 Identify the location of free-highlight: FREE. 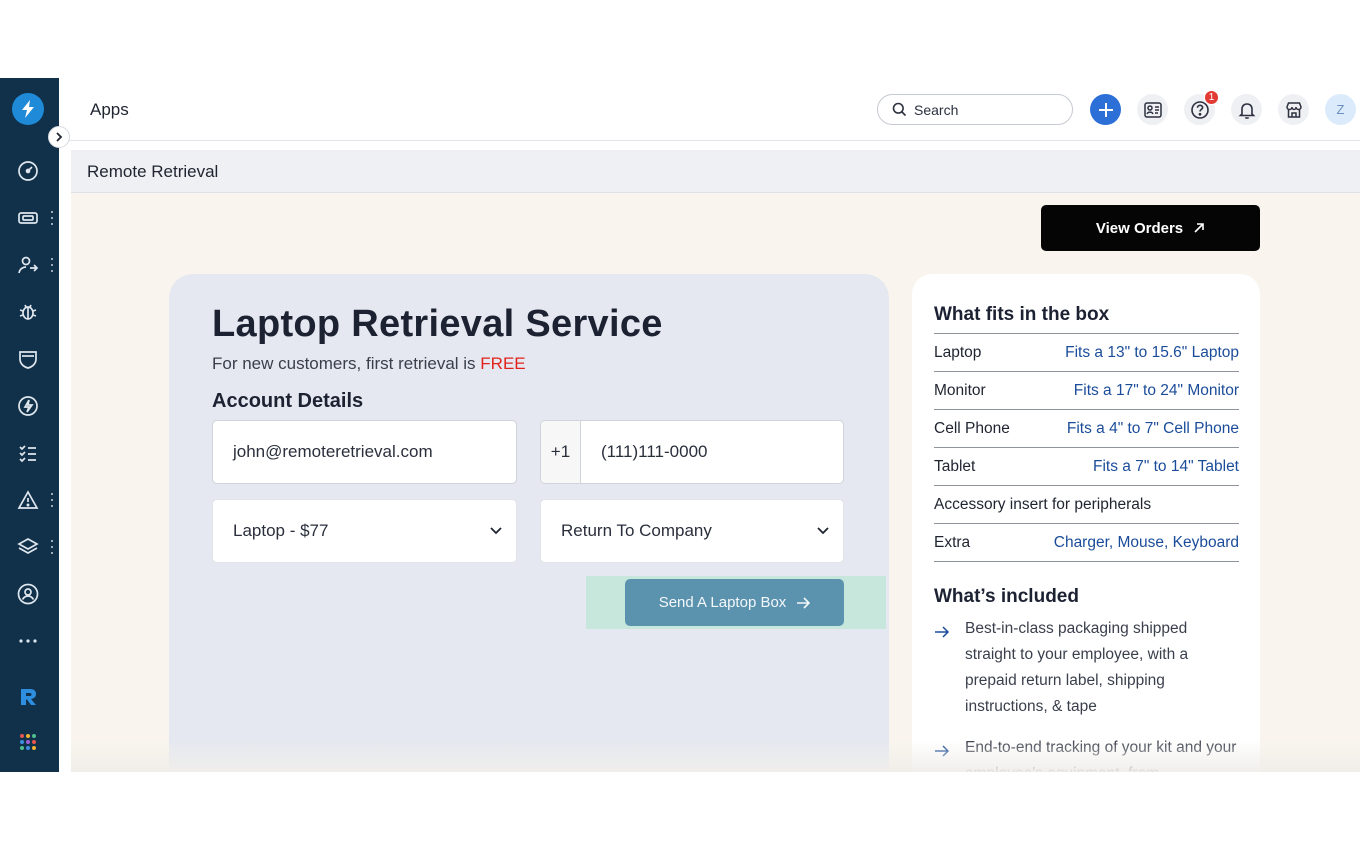
(503, 363).